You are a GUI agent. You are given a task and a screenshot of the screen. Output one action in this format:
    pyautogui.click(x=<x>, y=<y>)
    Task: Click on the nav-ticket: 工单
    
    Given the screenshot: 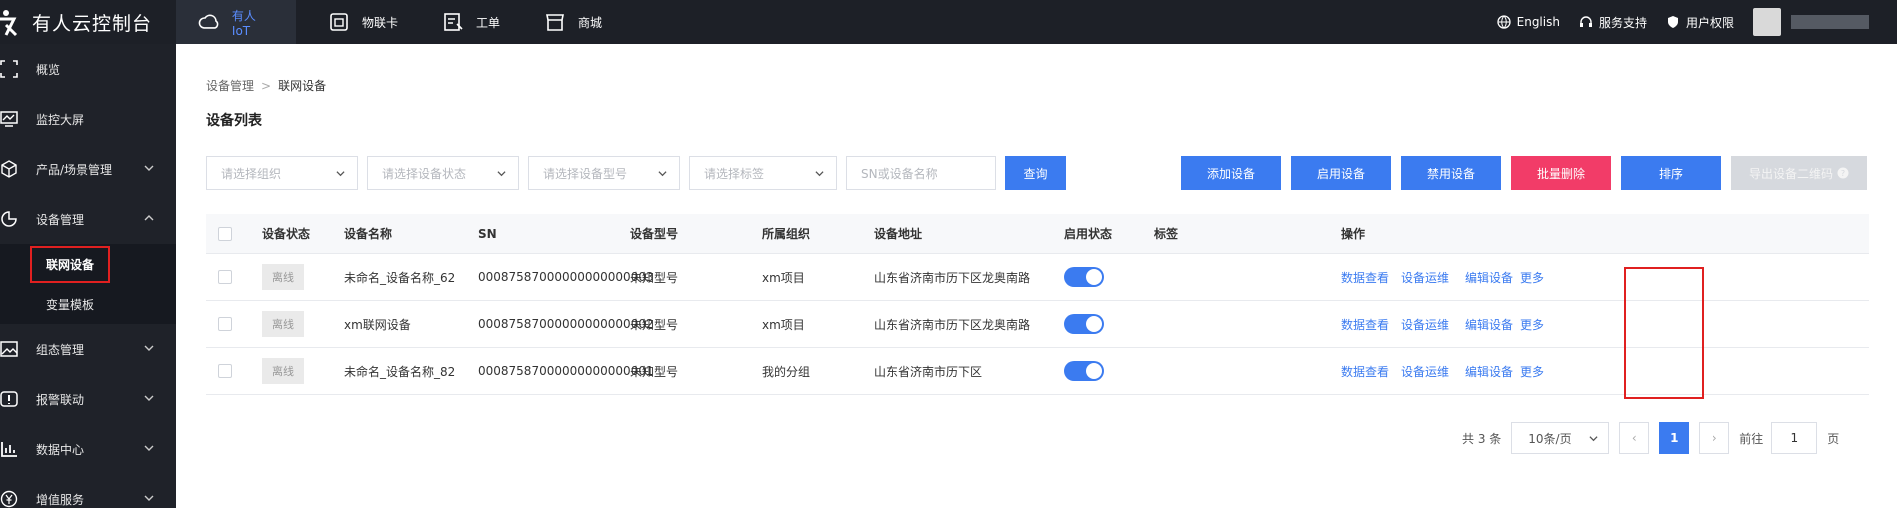 What is the action you would take?
    pyautogui.click(x=471, y=22)
    